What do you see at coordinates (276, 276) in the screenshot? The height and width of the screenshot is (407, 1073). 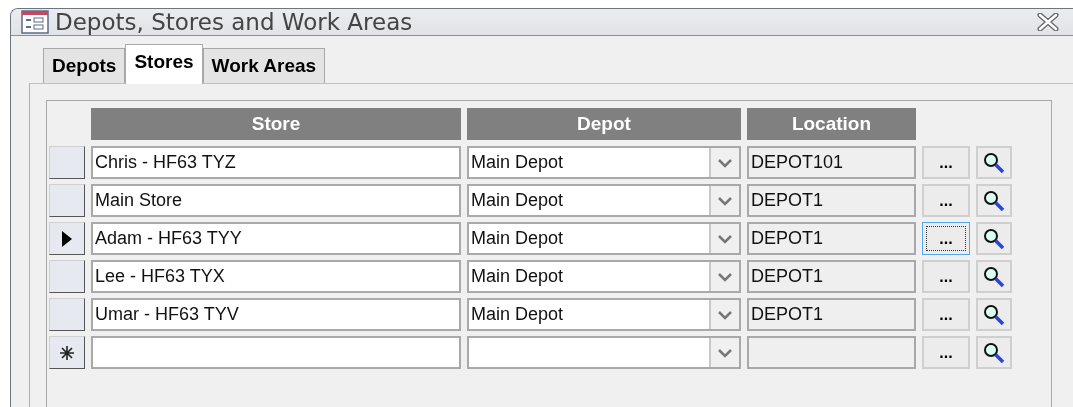 I see `store-field: Lee - HF63 TYX` at bounding box center [276, 276].